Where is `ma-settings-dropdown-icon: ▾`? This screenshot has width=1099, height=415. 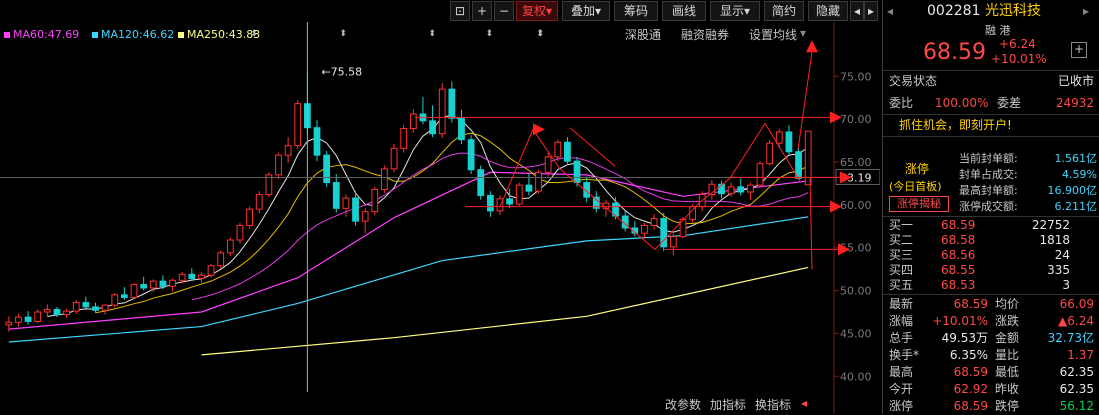 ma-settings-dropdown-icon: ▾ is located at coordinates (803, 33).